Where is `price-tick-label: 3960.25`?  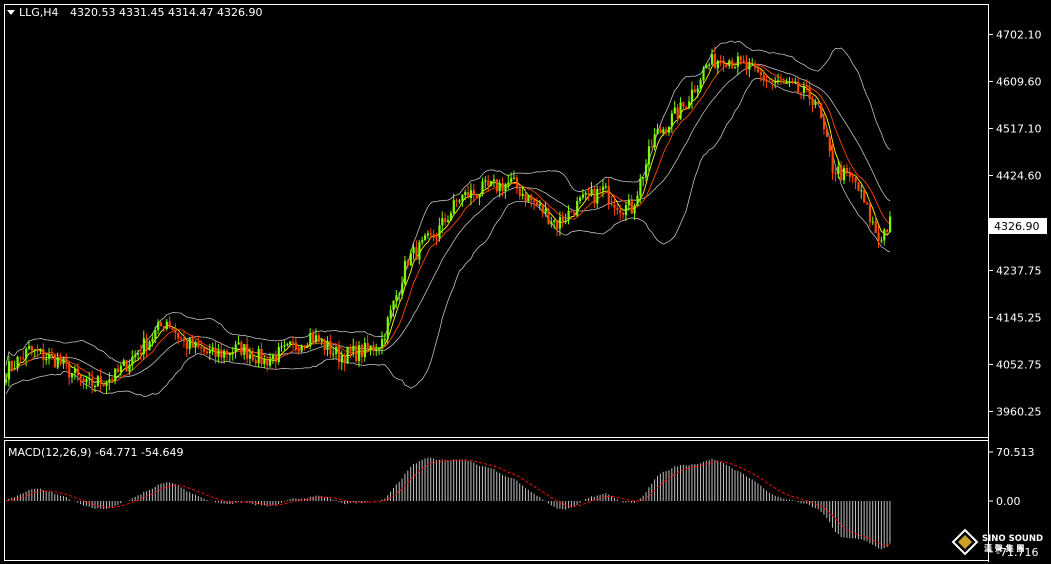 price-tick-label: 3960.25 is located at coordinates (1019, 411).